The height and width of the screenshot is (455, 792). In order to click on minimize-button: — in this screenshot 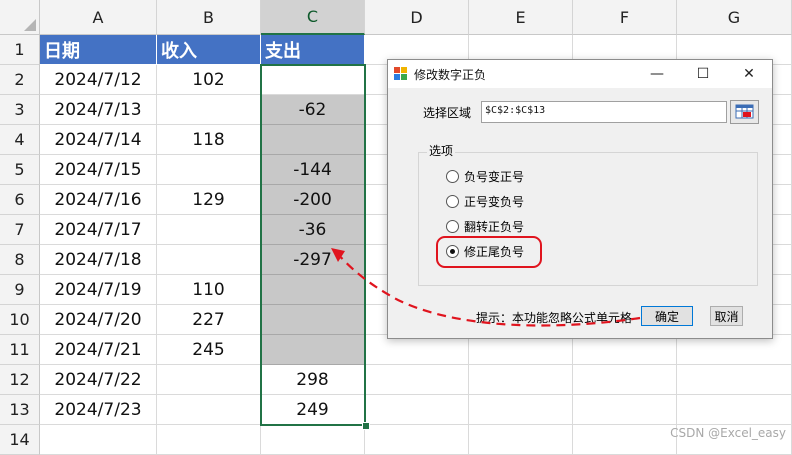, I will do `click(657, 74)`.